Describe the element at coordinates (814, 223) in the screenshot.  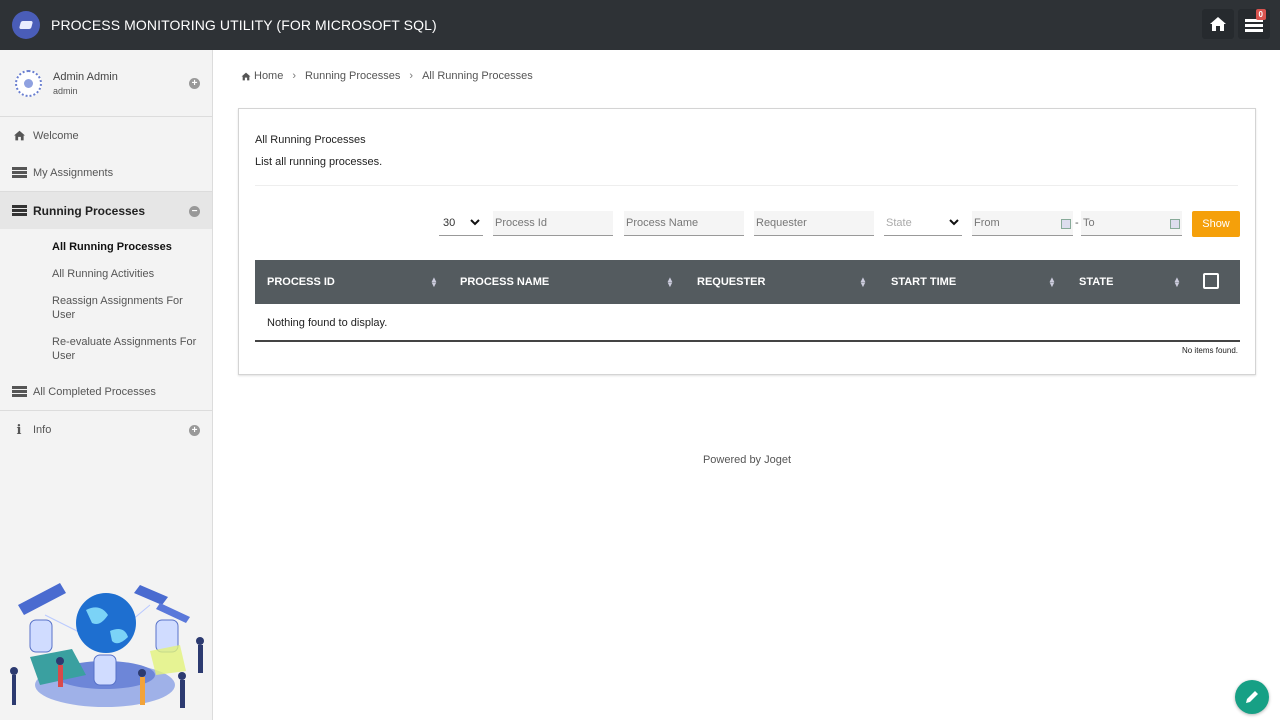
I see `requester-input: Requester` at that location.